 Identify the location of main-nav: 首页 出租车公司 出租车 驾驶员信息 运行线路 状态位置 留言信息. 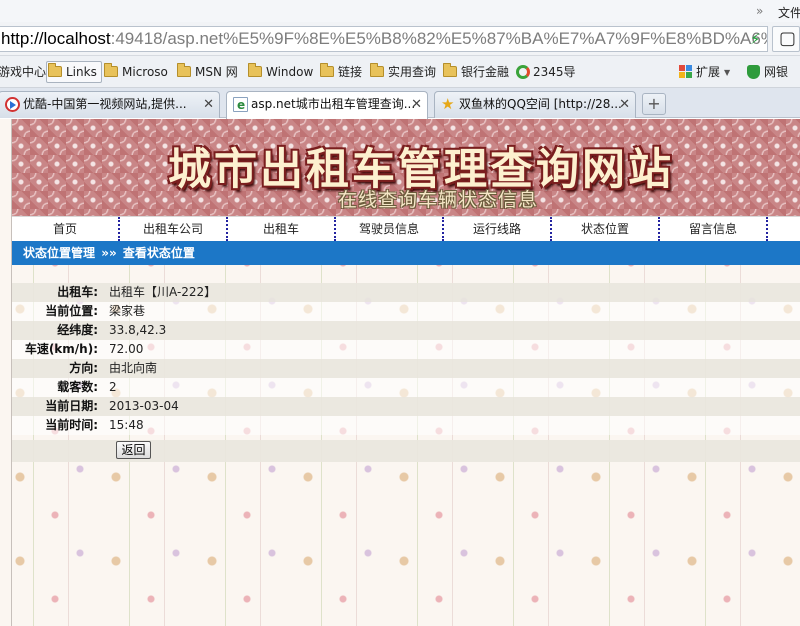
(406, 228).